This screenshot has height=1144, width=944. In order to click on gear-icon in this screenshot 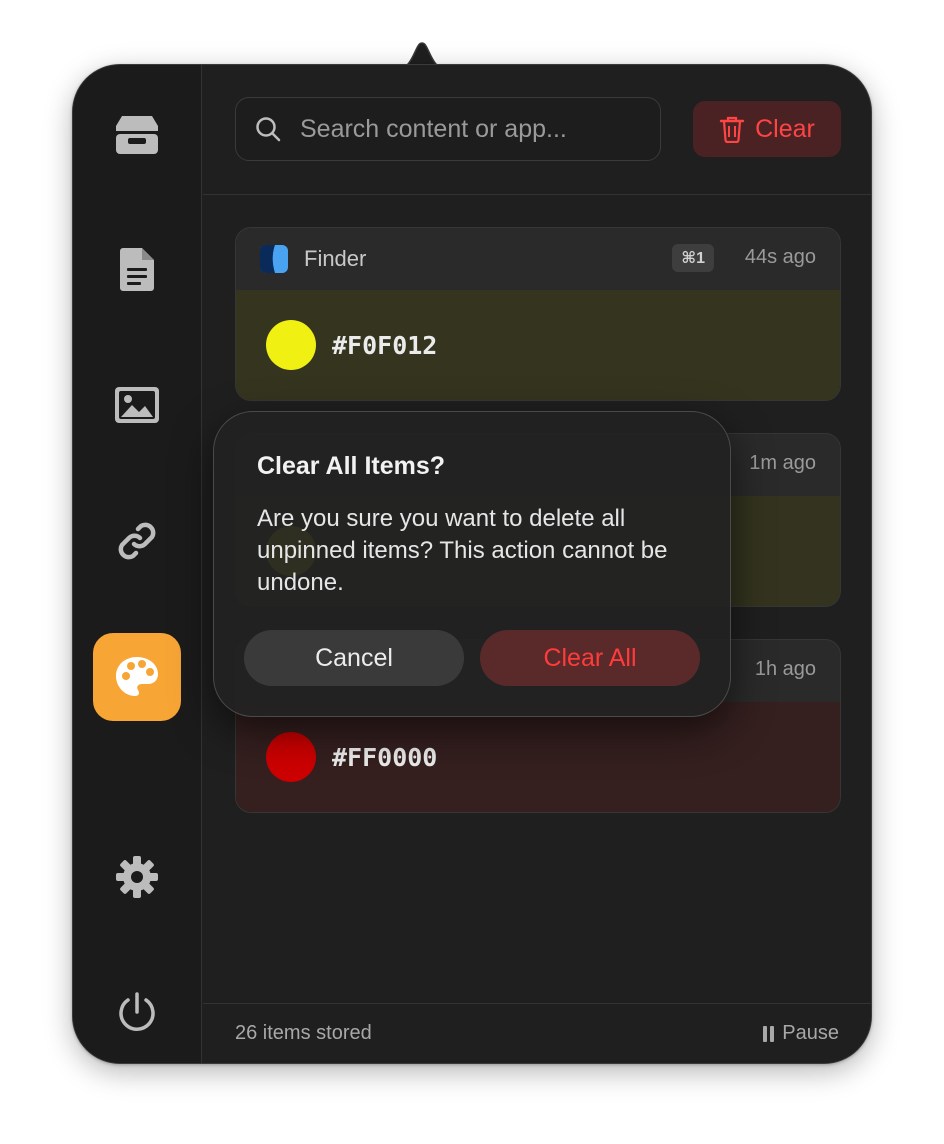, I will do `click(137, 877)`.